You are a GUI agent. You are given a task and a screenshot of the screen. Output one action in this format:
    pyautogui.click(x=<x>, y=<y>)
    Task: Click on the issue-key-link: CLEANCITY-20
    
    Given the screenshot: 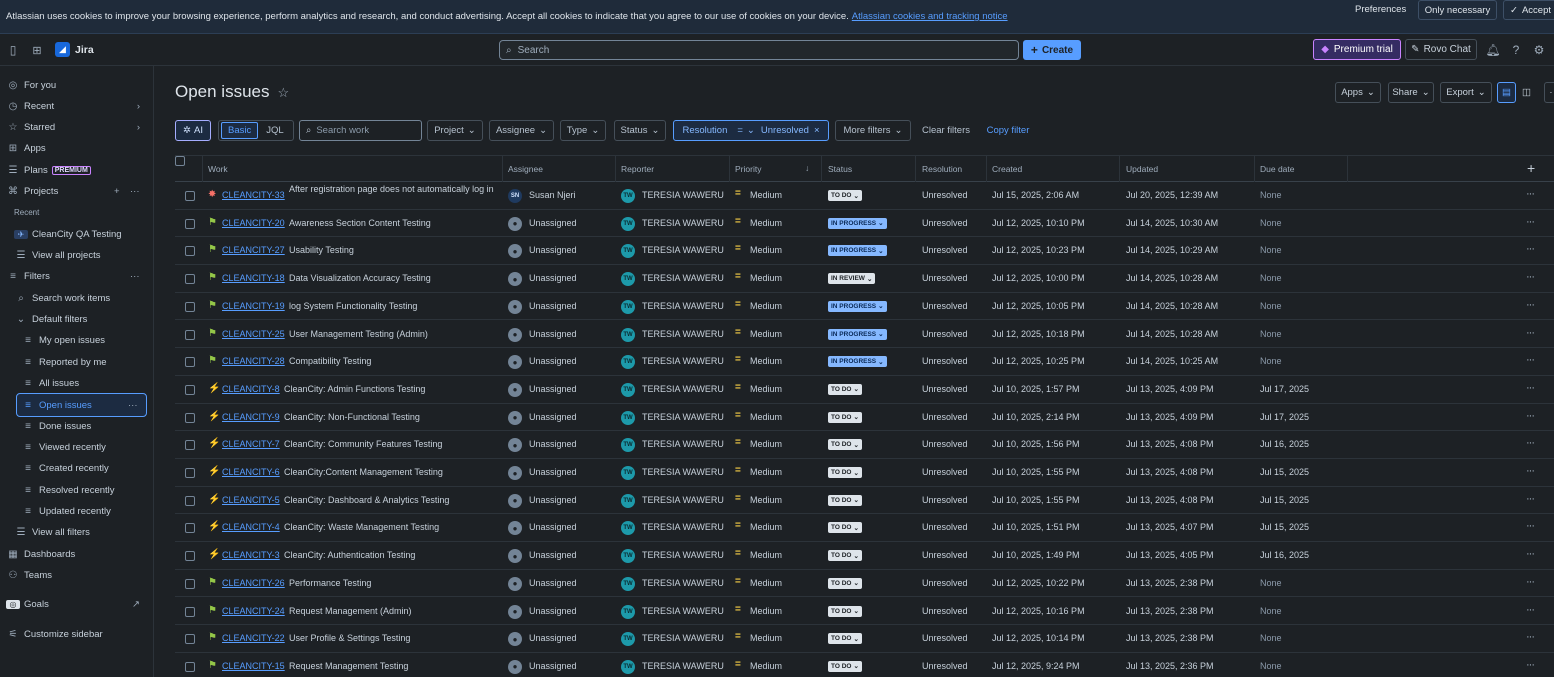 What is the action you would take?
    pyautogui.click(x=253, y=223)
    